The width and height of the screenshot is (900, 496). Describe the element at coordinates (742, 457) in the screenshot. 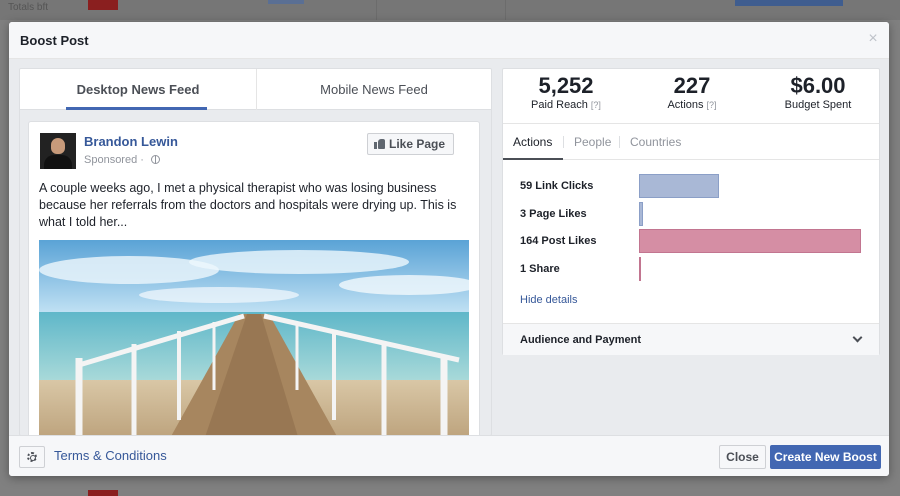

I see `close-button: Close` at that location.